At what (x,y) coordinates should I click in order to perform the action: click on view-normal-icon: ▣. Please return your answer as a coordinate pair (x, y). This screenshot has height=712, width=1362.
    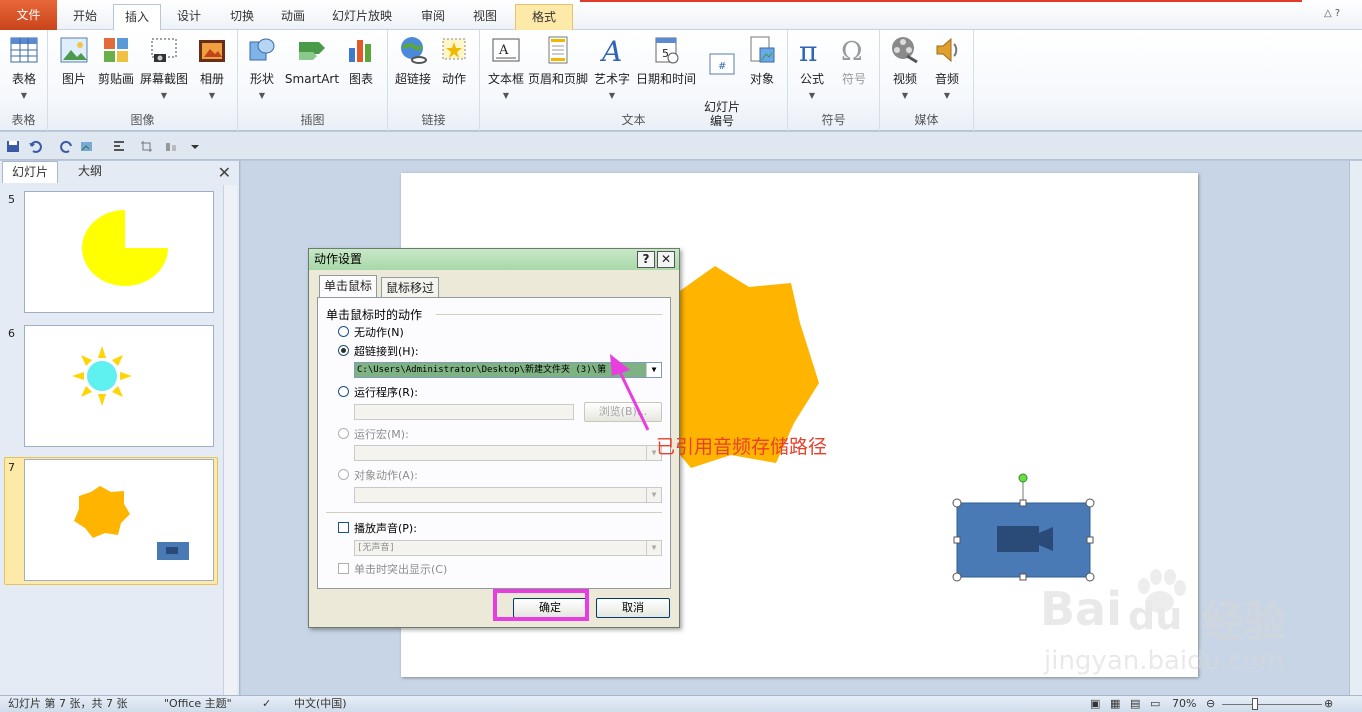
    Looking at the image, I should click on (1095, 704).